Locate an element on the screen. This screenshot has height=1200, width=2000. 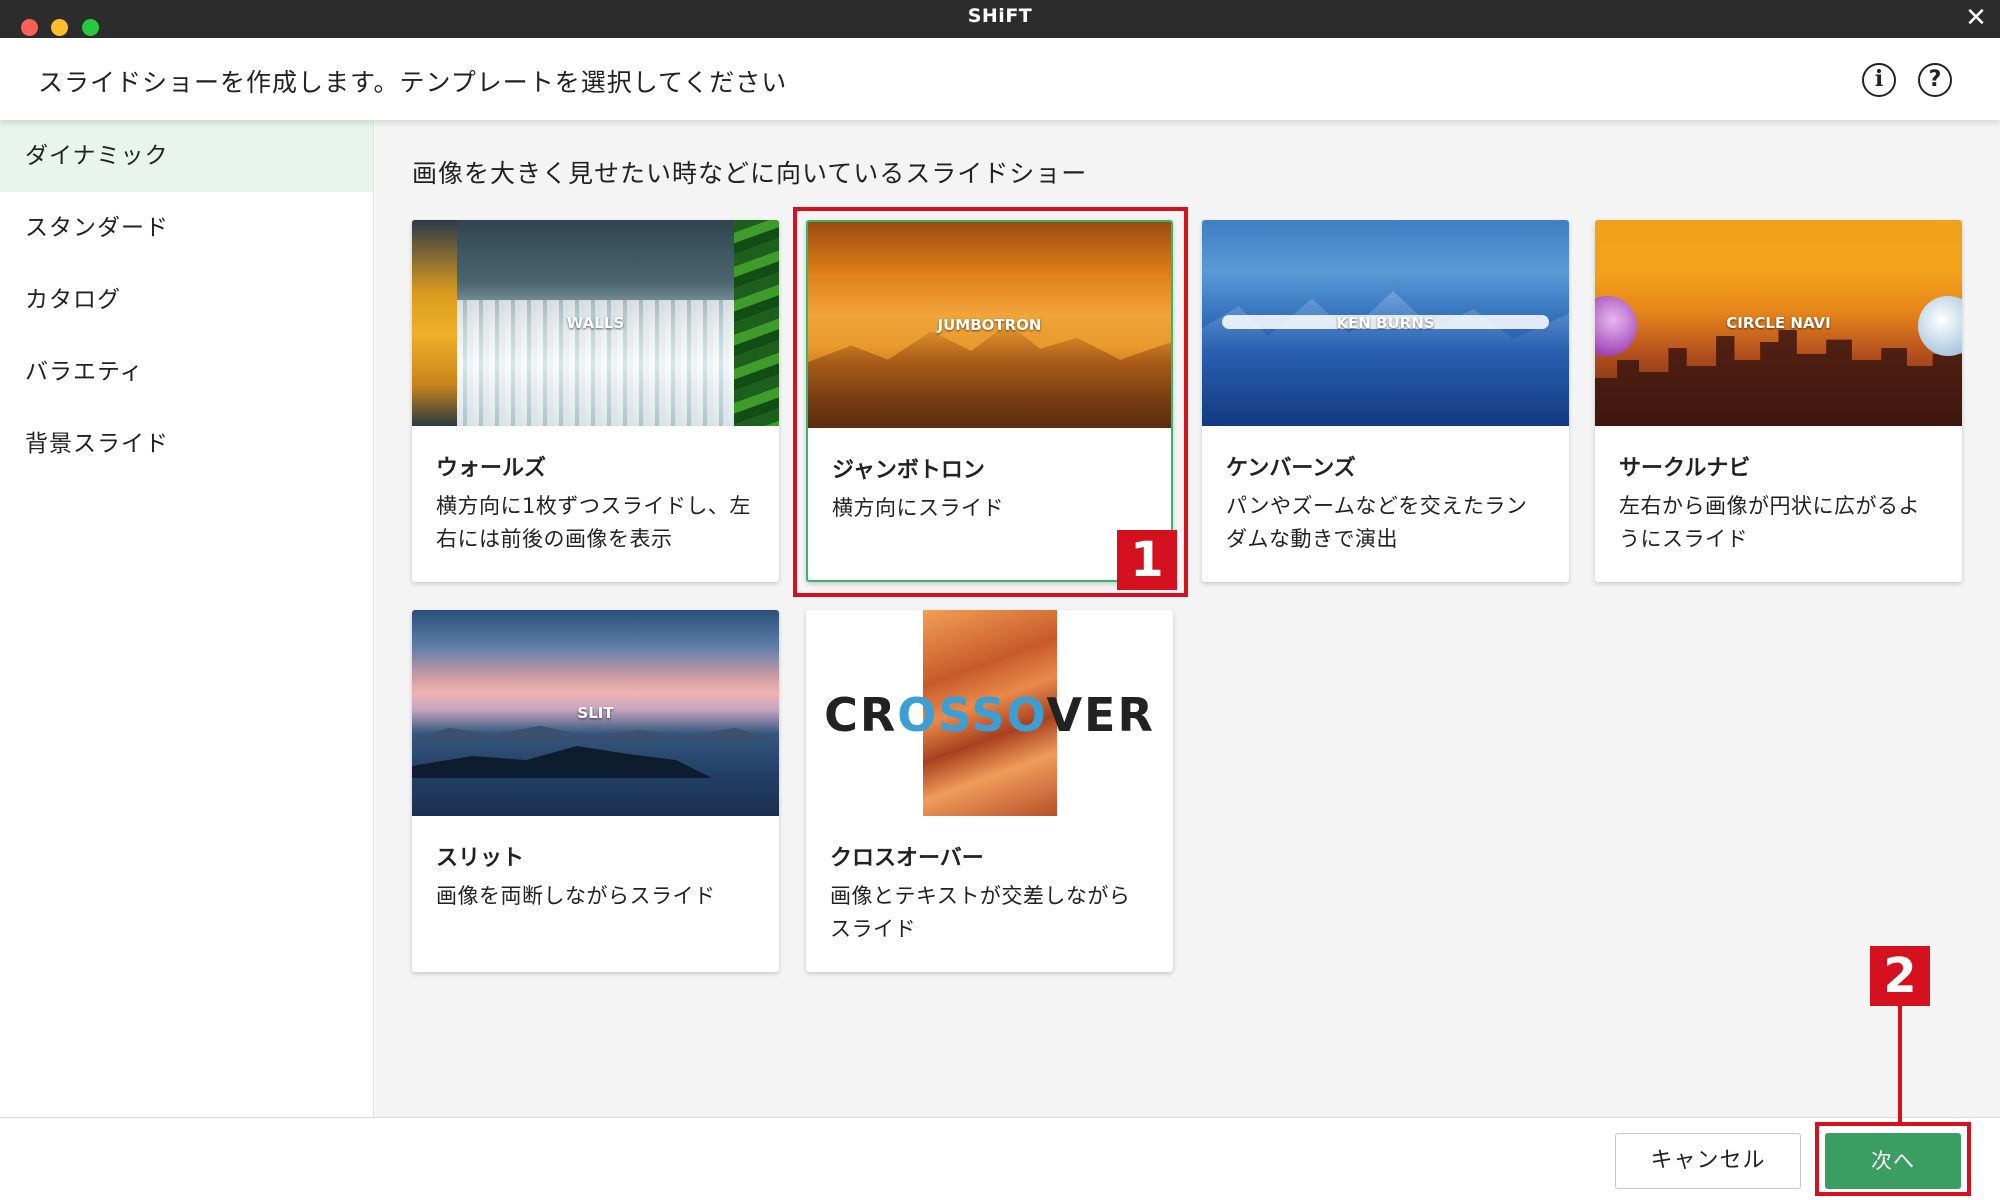
info-icon: i is located at coordinates (1879, 80).